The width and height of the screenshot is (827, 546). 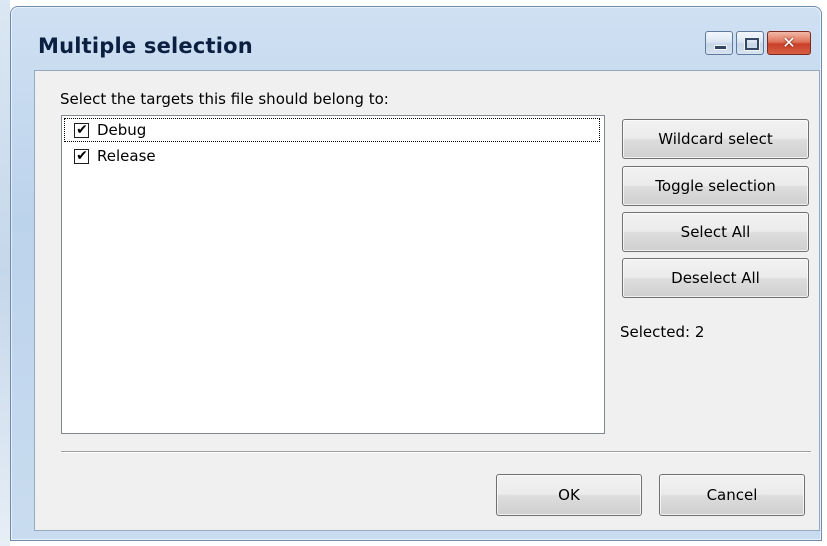 I want to click on maximize-icon, so click(x=752, y=44).